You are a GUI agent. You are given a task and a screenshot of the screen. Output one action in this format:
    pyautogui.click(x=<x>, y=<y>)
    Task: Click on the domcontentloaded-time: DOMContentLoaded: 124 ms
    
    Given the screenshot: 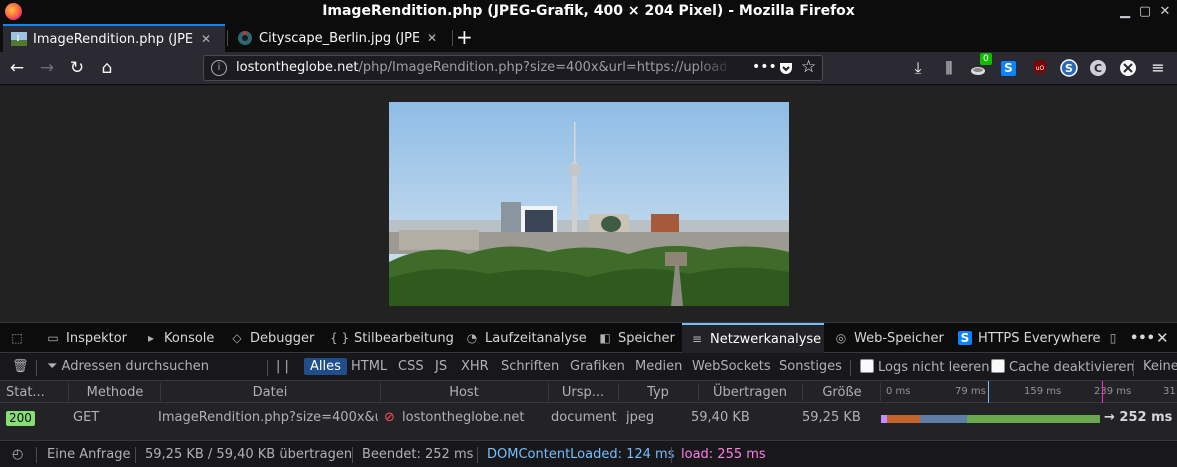 What is the action you would take?
    pyautogui.click(x=581, y=454)
    